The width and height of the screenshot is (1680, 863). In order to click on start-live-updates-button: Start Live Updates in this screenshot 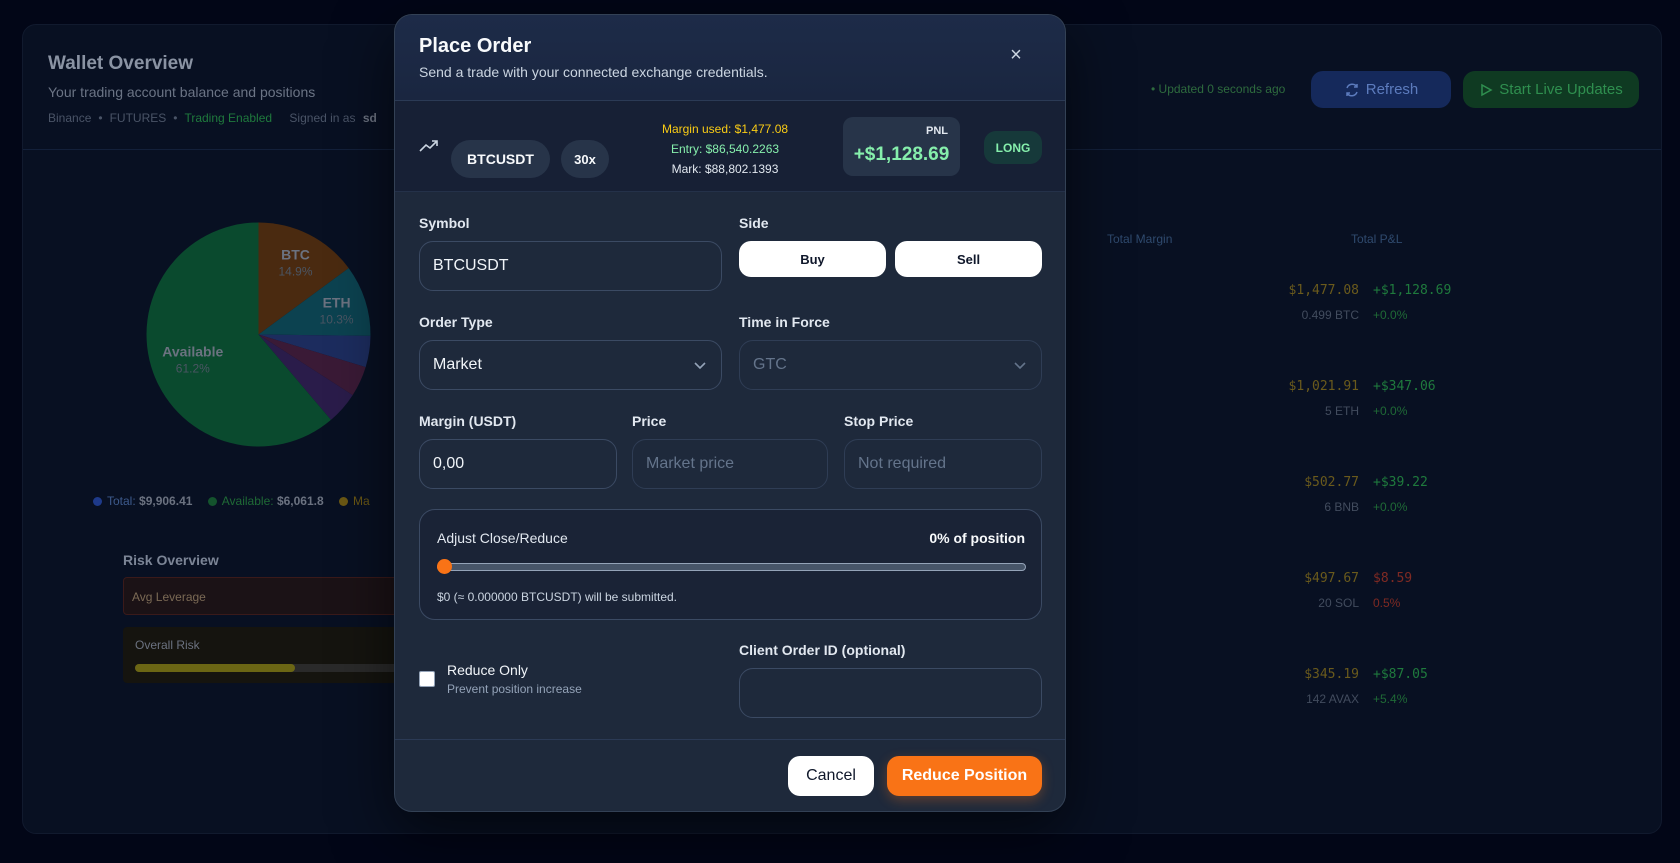, I will do `click(1551, 89)`.